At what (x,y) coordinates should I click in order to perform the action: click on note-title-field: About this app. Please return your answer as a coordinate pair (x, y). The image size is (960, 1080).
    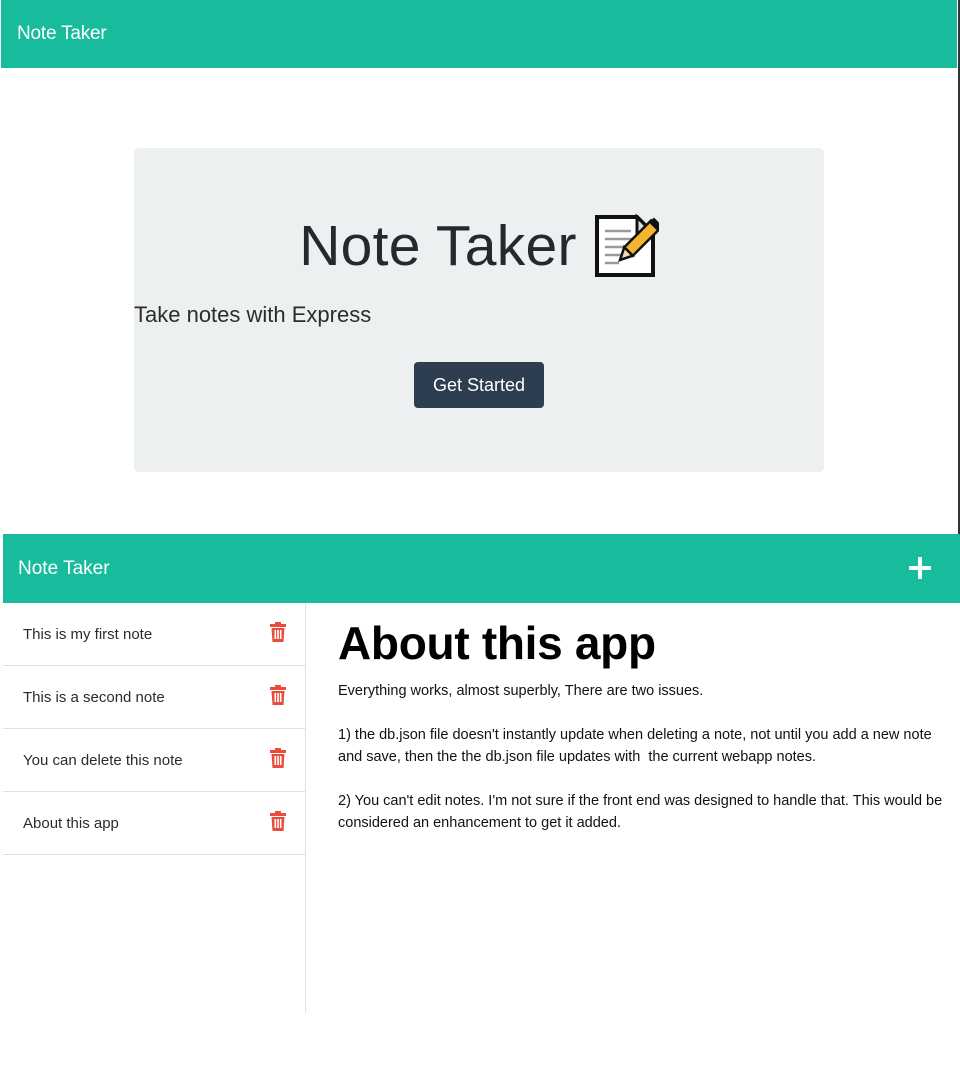
    Looking at the image, I should click on (643, 643).